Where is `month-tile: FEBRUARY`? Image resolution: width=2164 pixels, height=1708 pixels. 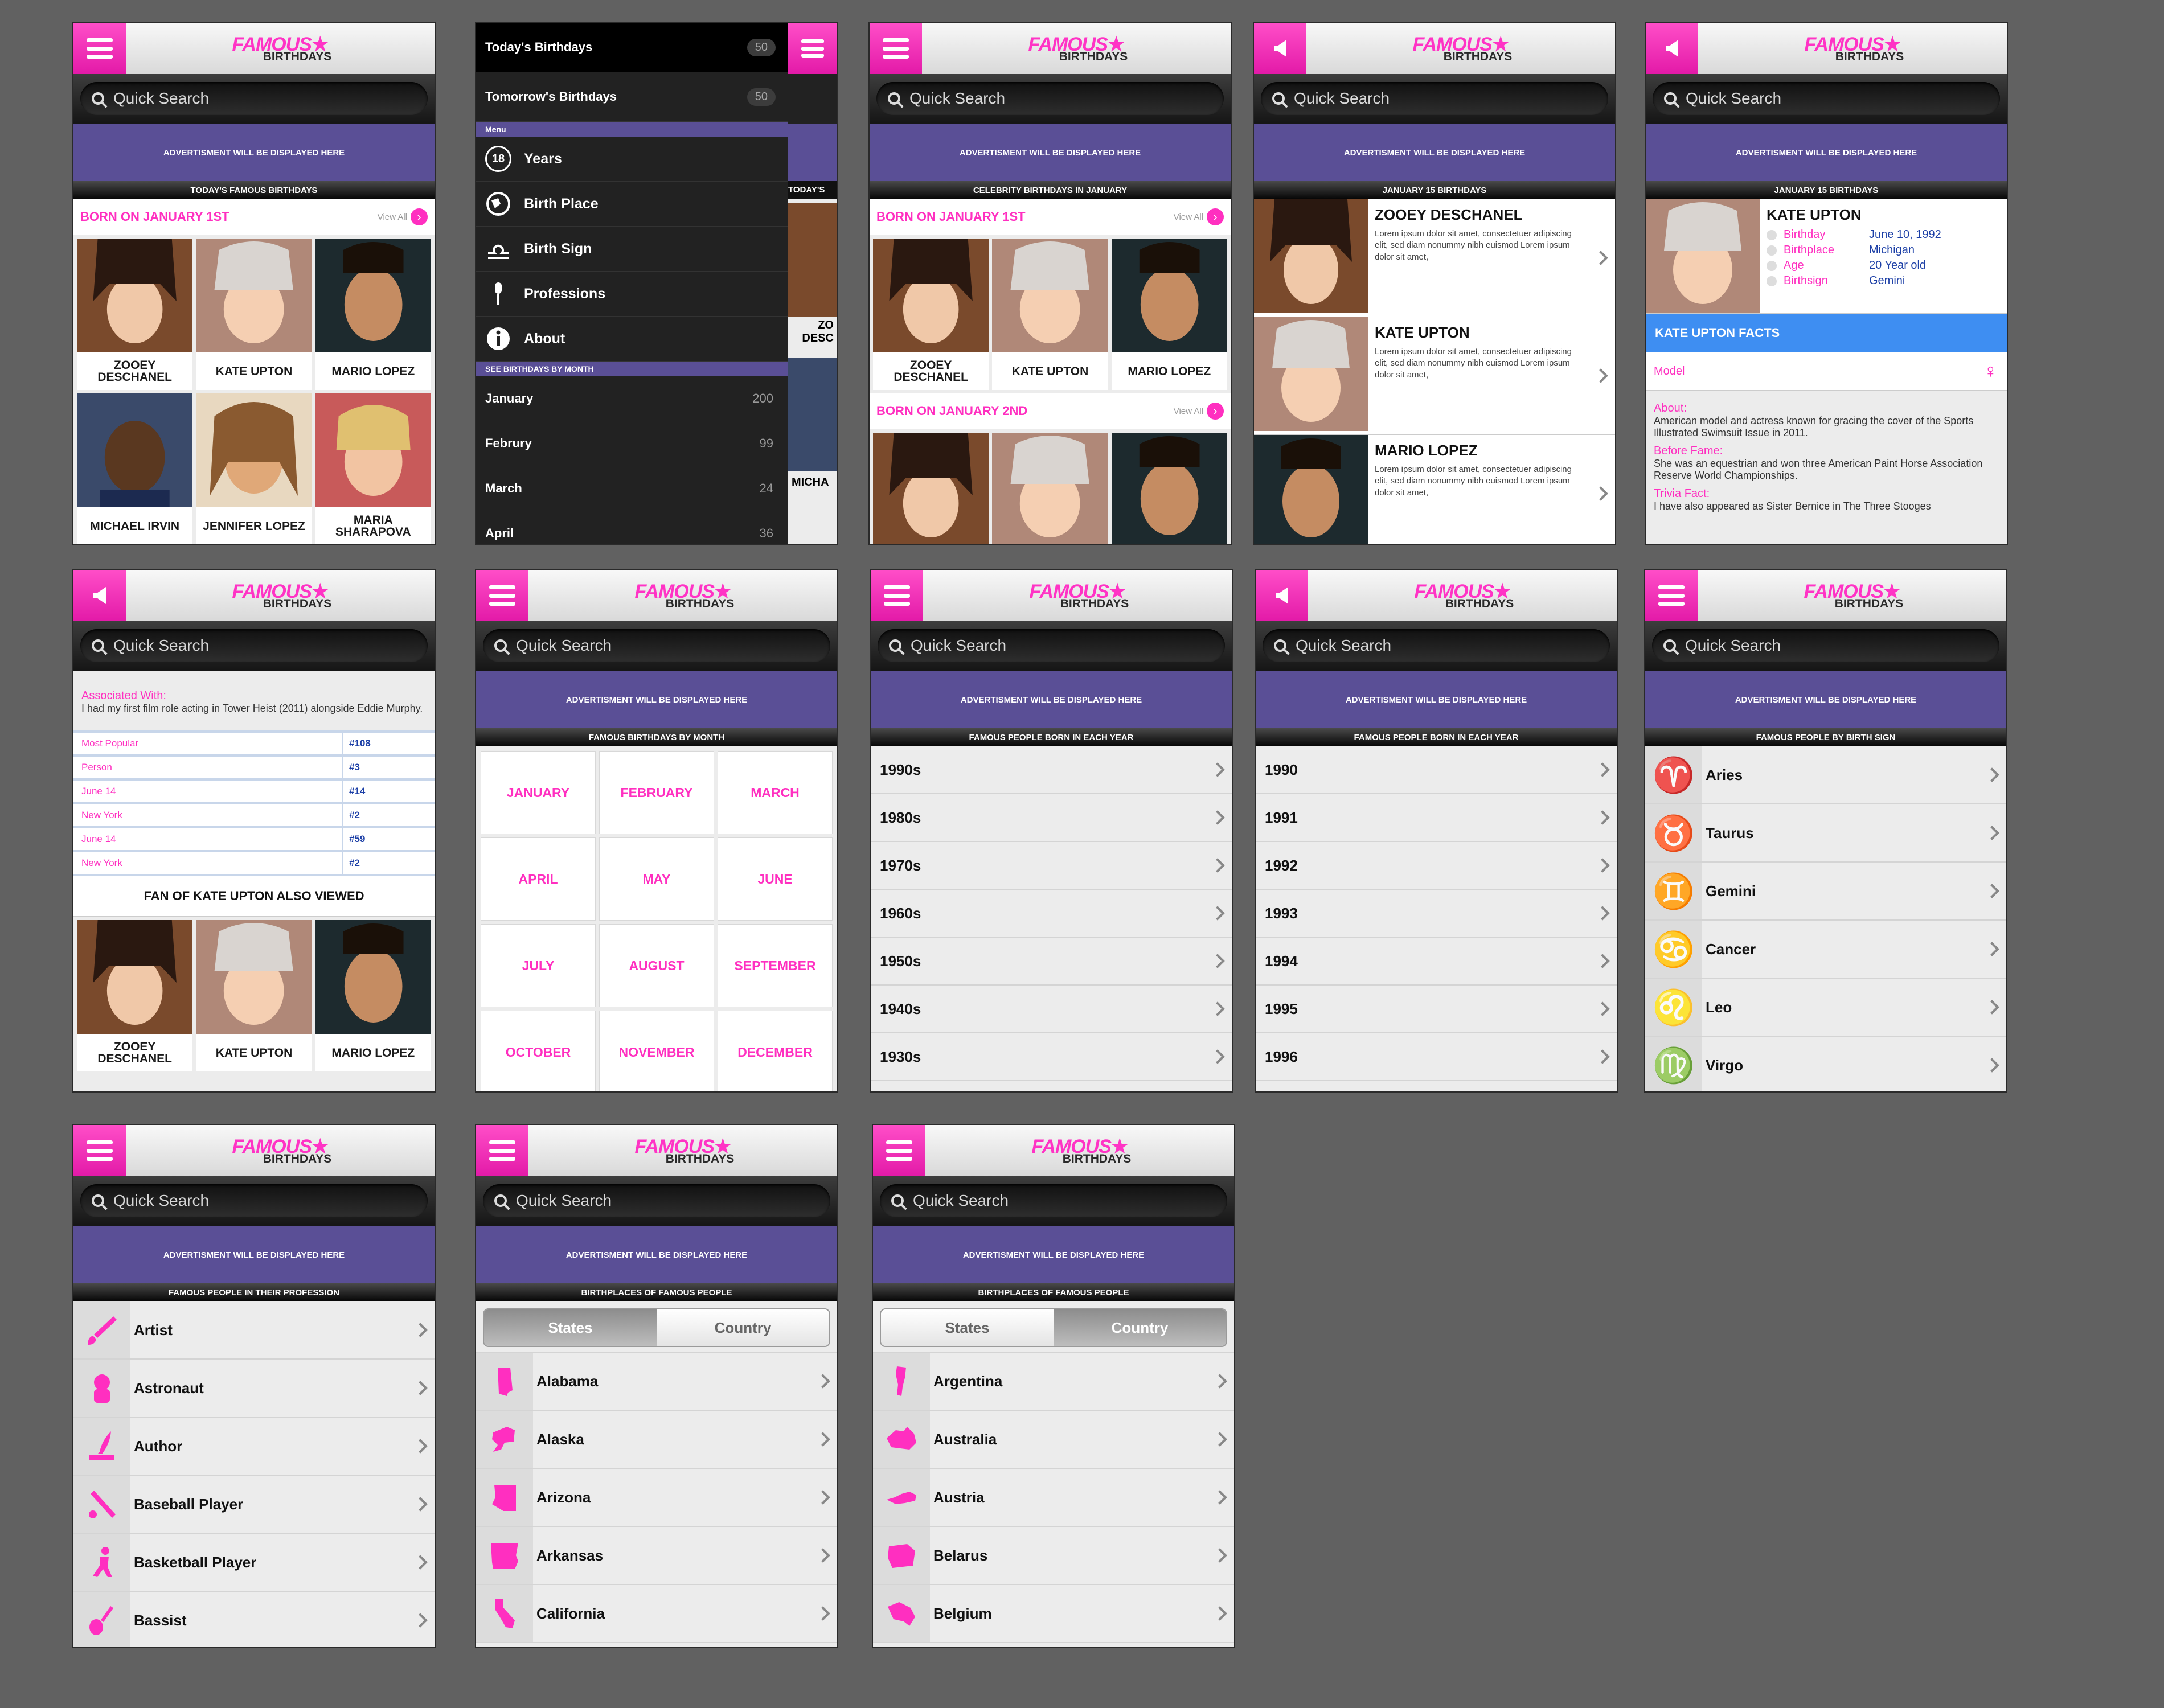
month-tile: FEBRUARY is located at coordinates (657, 792).